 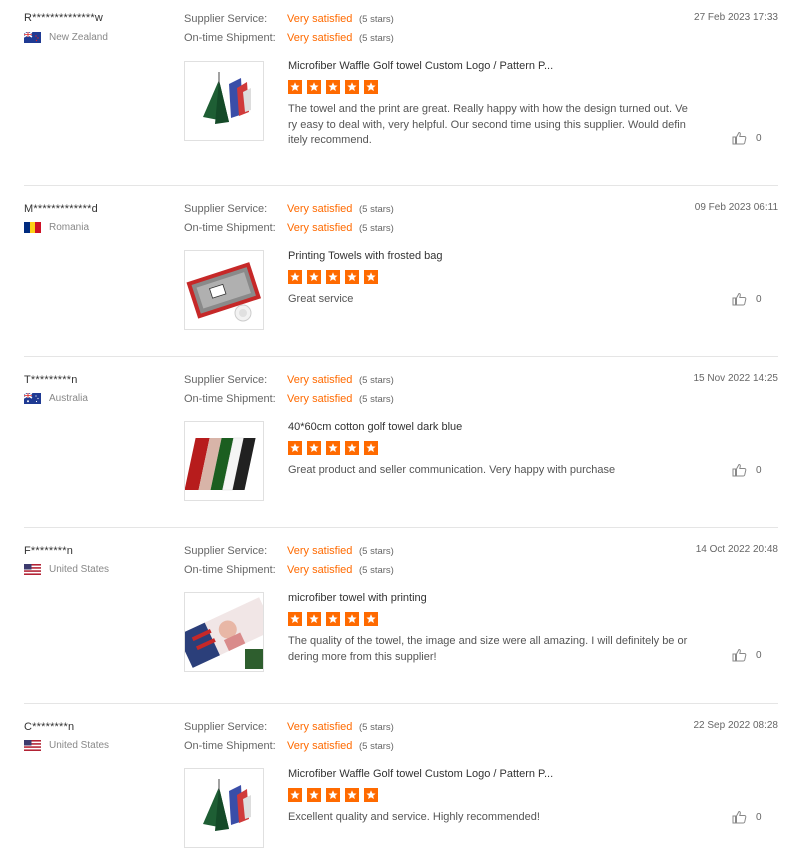 I want to click on review-date: 27 Feb 2023 17:33, so click(x=736, y=17).